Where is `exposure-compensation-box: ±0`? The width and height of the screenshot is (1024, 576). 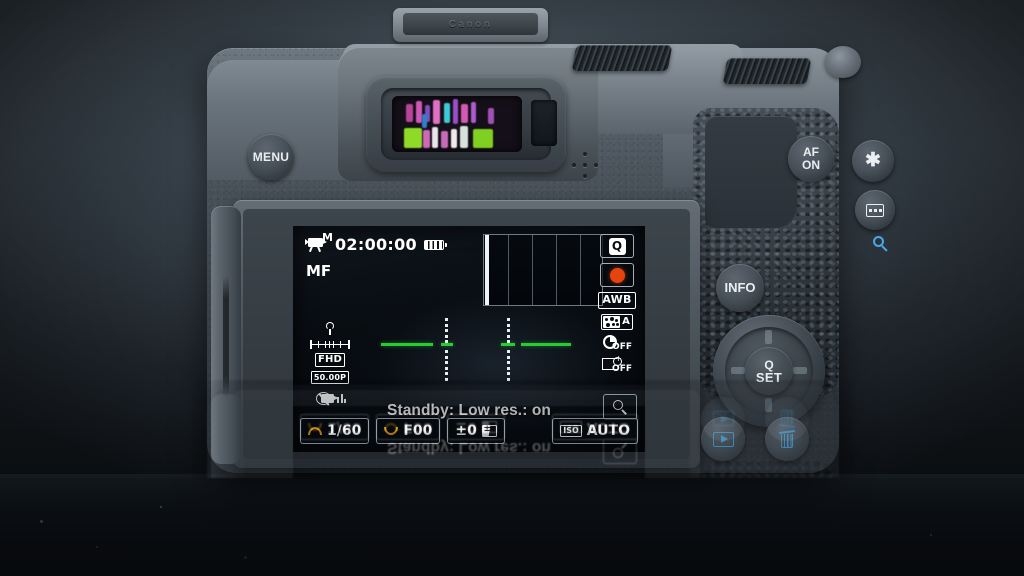
exposure-compensation-box: ±0 is located at coordinates (476, 431).